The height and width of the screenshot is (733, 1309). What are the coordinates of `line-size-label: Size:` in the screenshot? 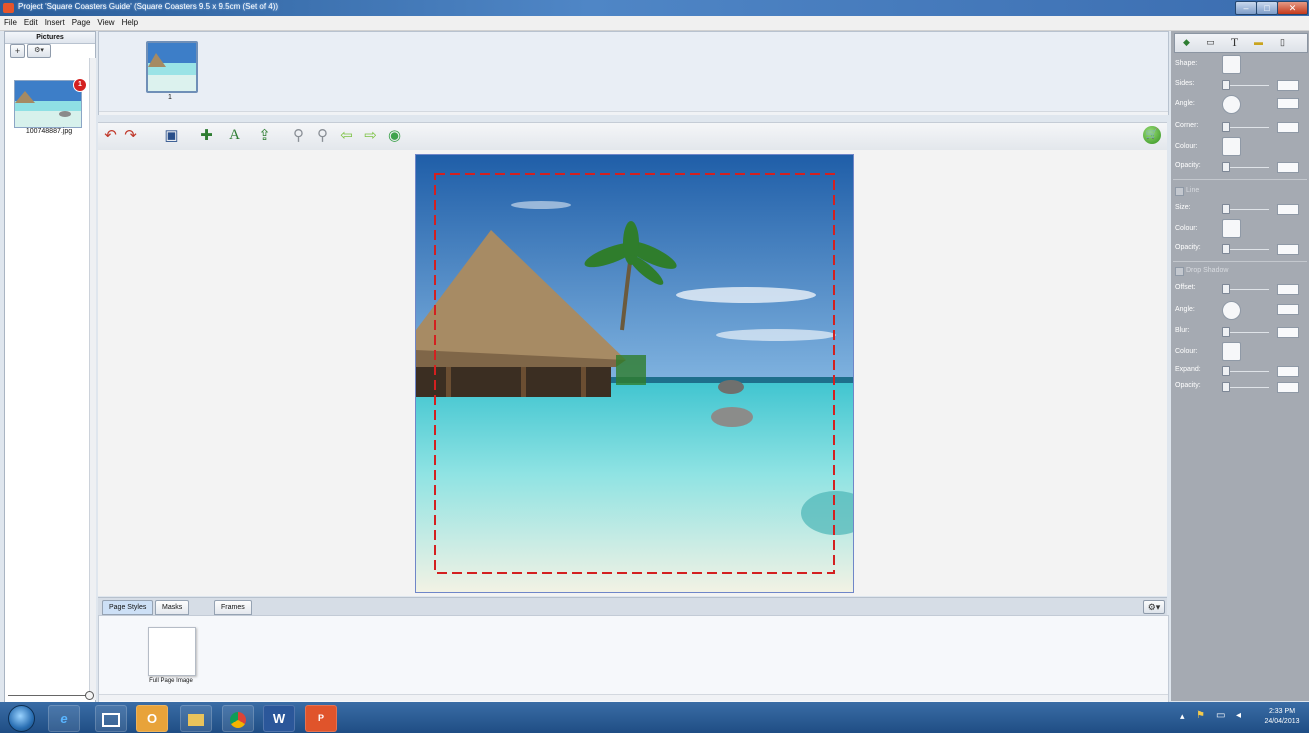 It's located at (1183, 207).